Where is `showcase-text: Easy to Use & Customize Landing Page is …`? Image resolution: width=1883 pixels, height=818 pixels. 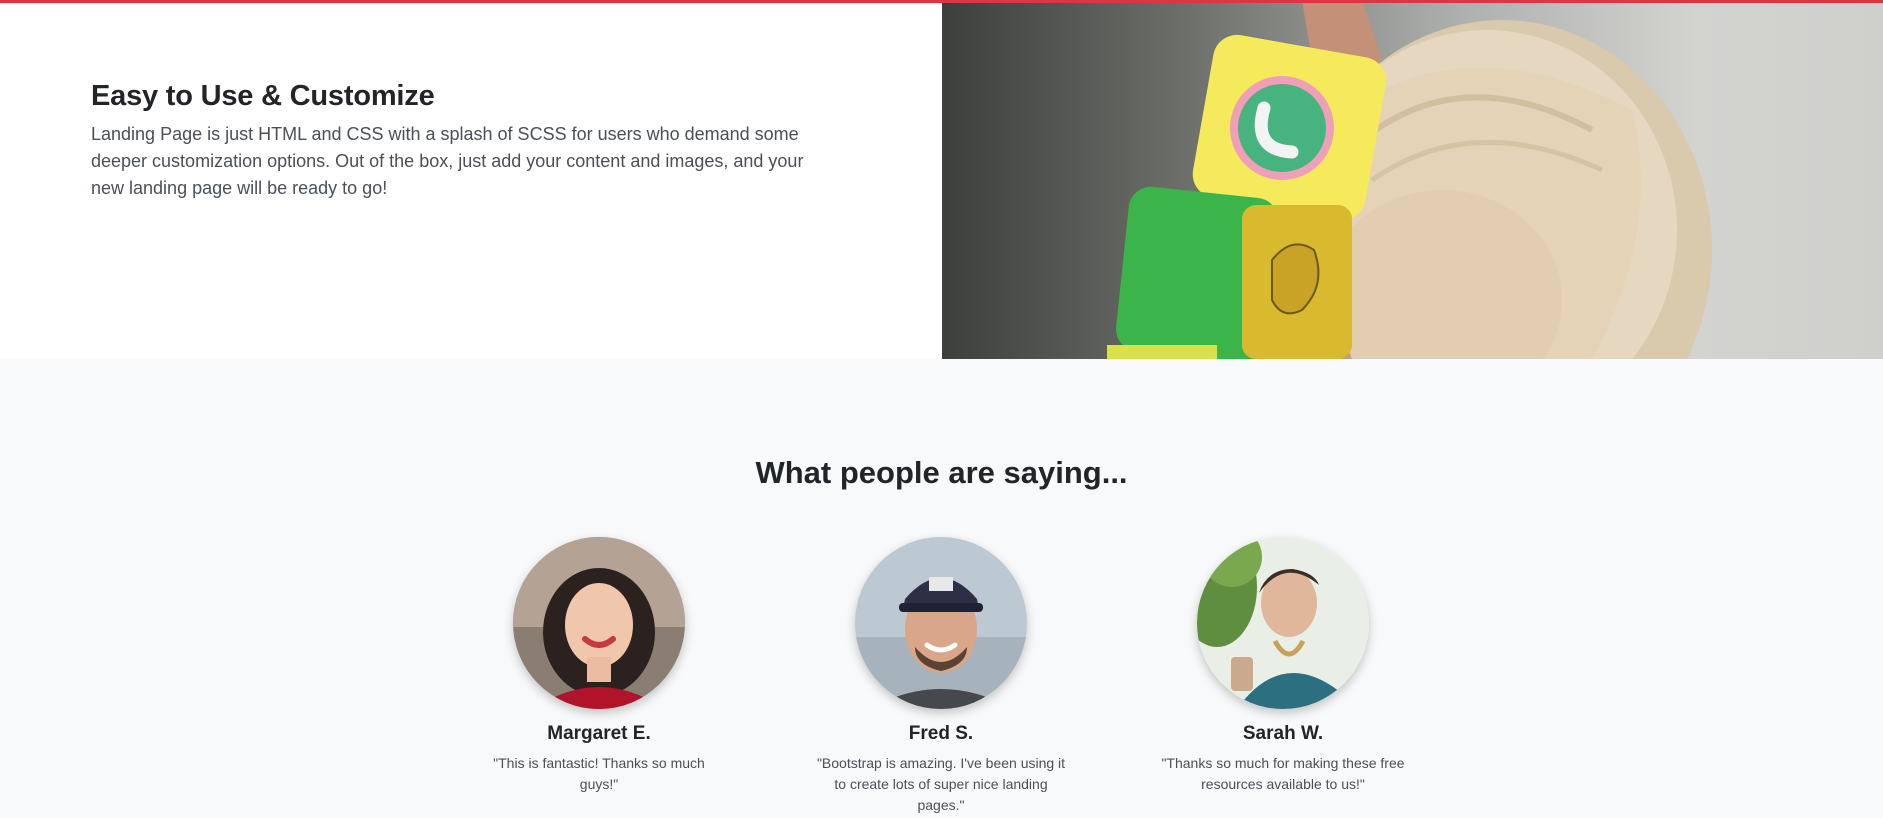
showcase-text: Easy to Use & Customize Landing Page is … is located at coordinates (456, 141).